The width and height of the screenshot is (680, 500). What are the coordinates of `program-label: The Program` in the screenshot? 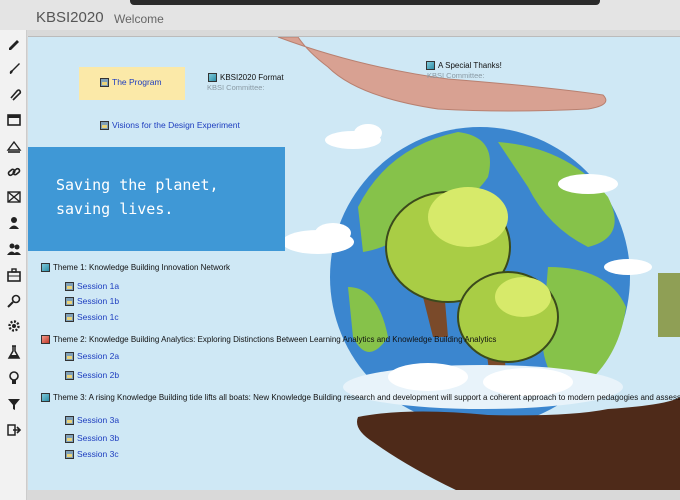 It's located at (137, 82).